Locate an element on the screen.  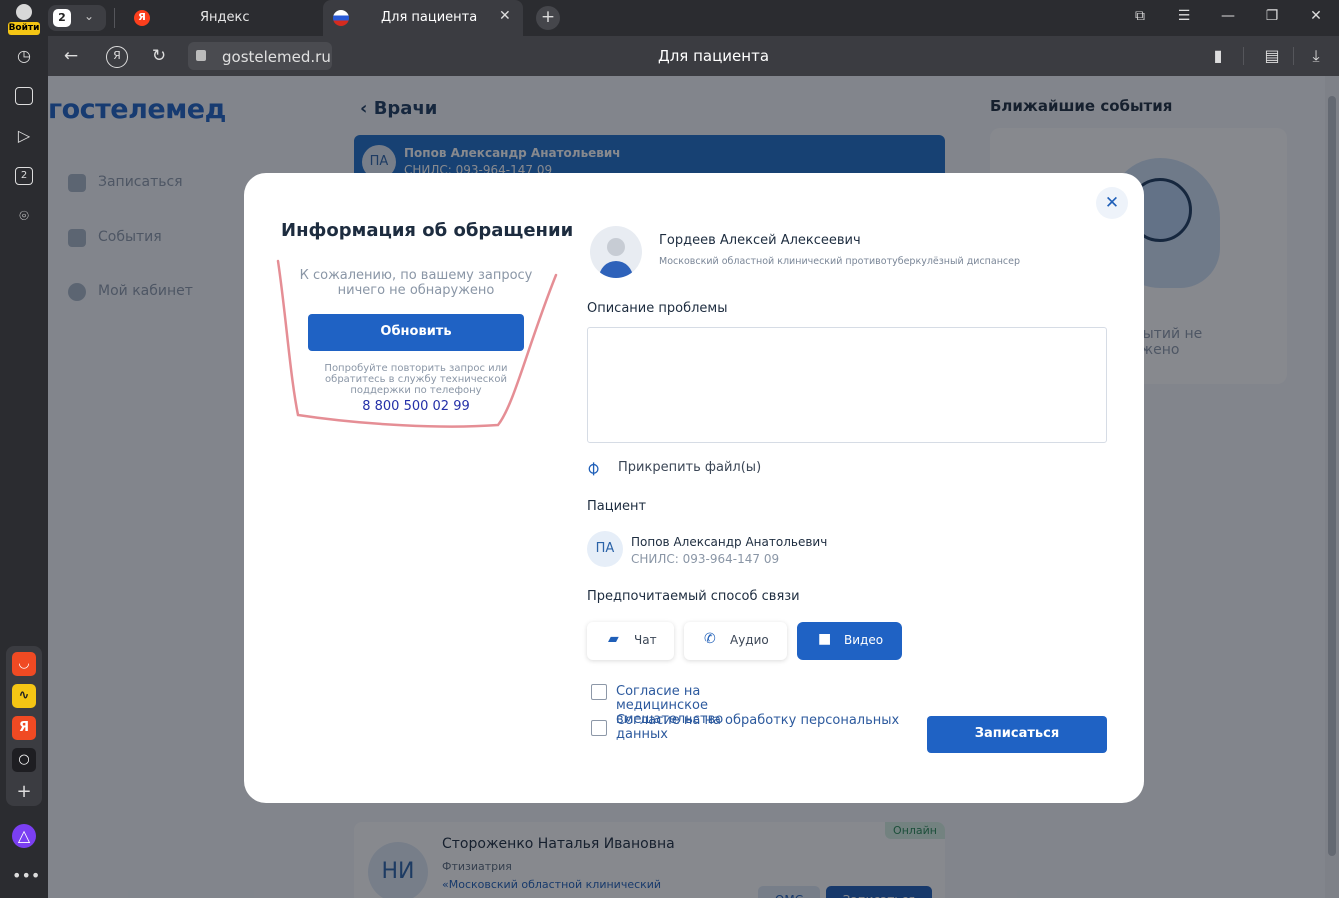
menu-icon: ☰ is located at coordinates (1184, 16).